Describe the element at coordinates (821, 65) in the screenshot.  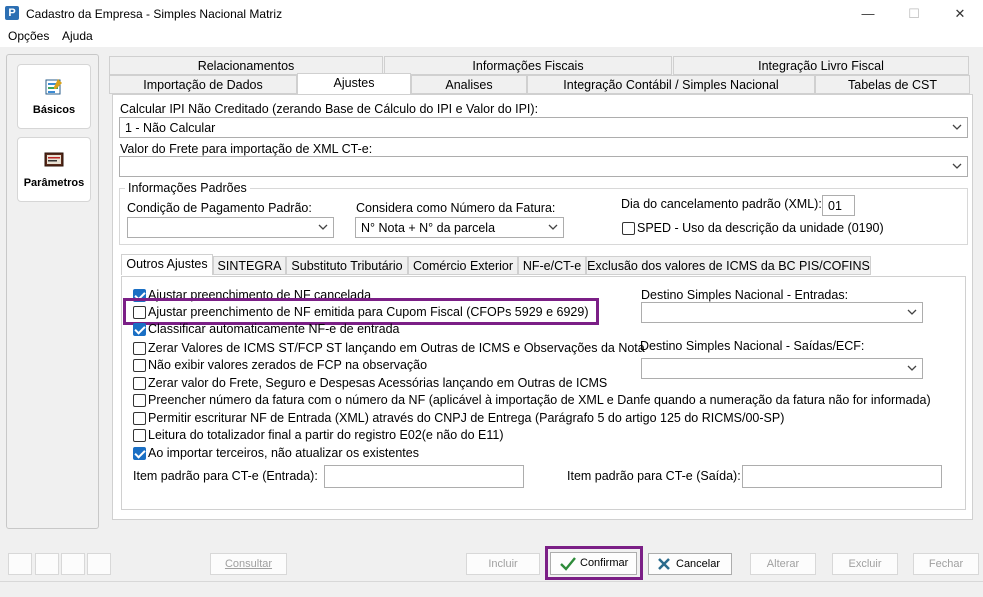
I see `tab-integracao-livro-fiscal: Integração Livro Fiscal` at that location.